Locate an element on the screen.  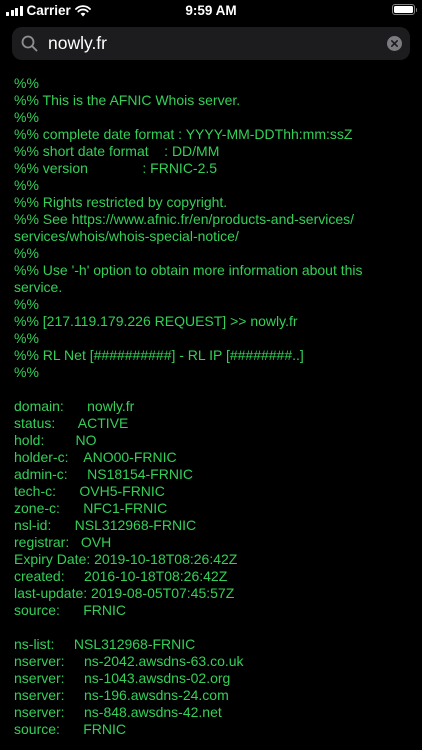
whois-line: created: 2016-10-18T08:26:42Z is located at coordinates (121, 576).